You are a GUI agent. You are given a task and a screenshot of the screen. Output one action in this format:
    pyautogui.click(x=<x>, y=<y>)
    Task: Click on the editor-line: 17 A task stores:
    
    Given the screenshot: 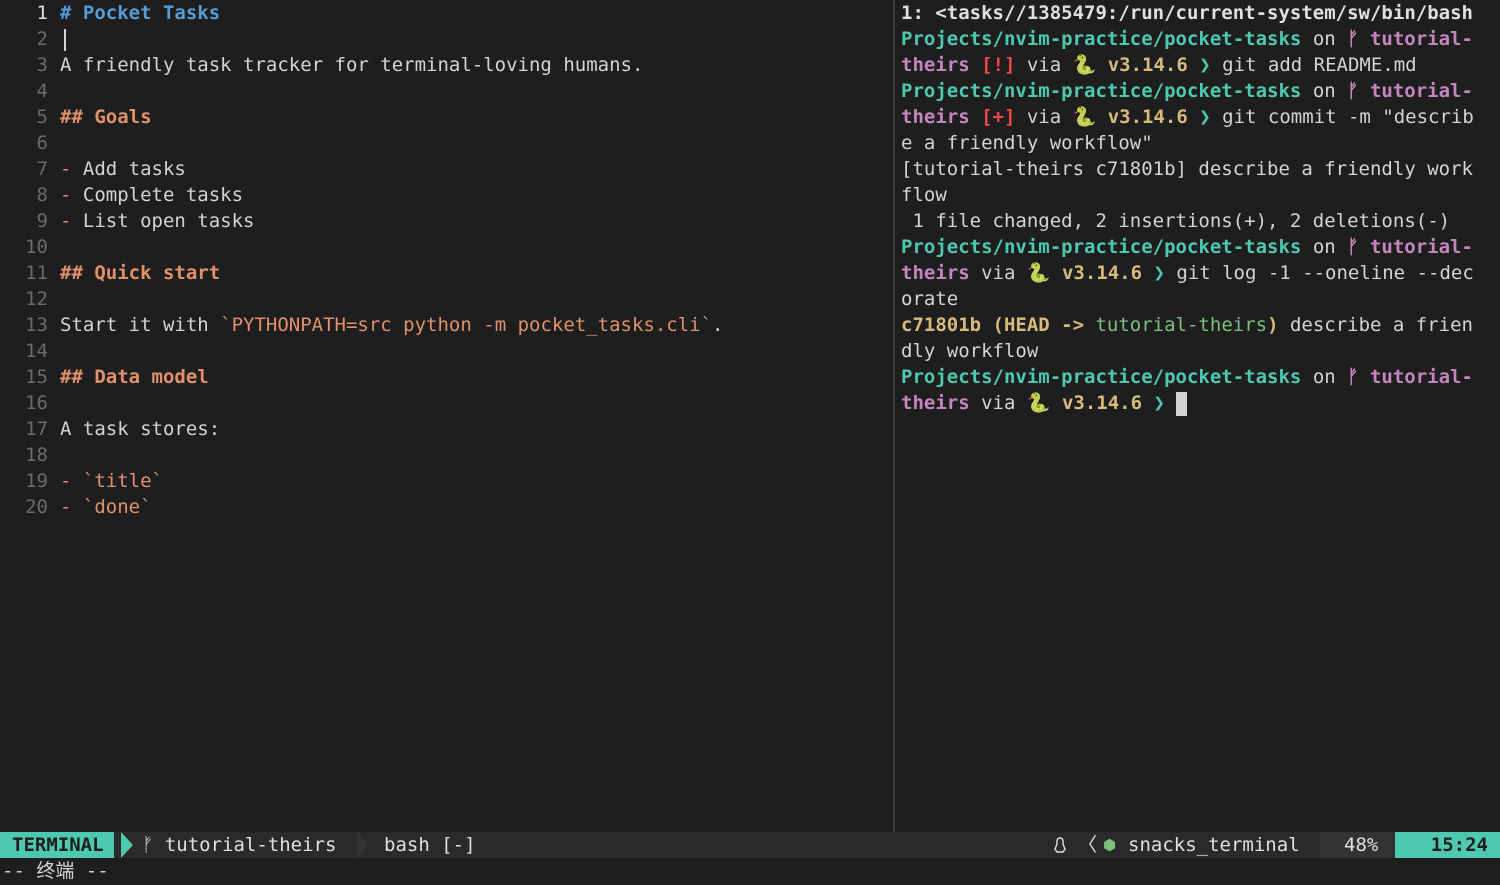 What is the action you would take?
    pyautogui.click(x=446, y=429)
    